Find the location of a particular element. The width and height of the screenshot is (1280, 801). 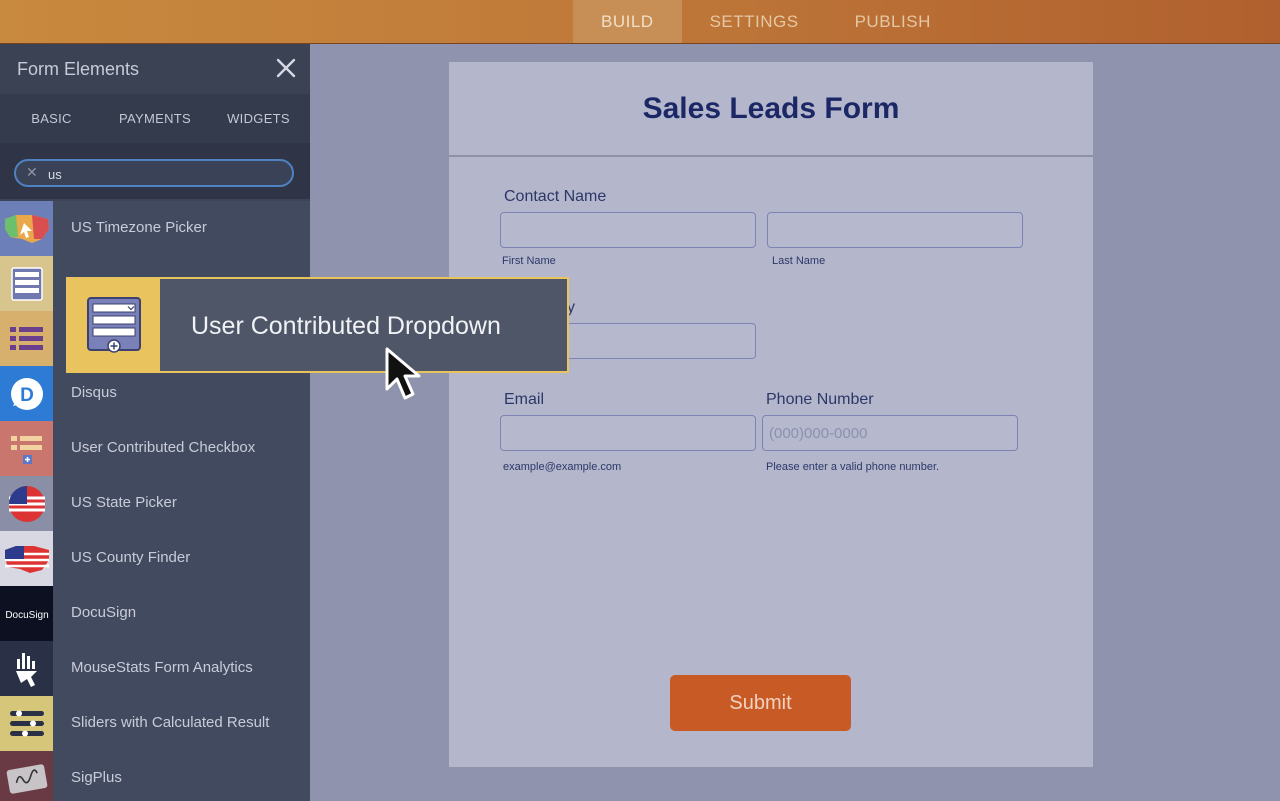

list-item-us-timezone-picker: US Timezone Picker is located at coordinates (155, 229).